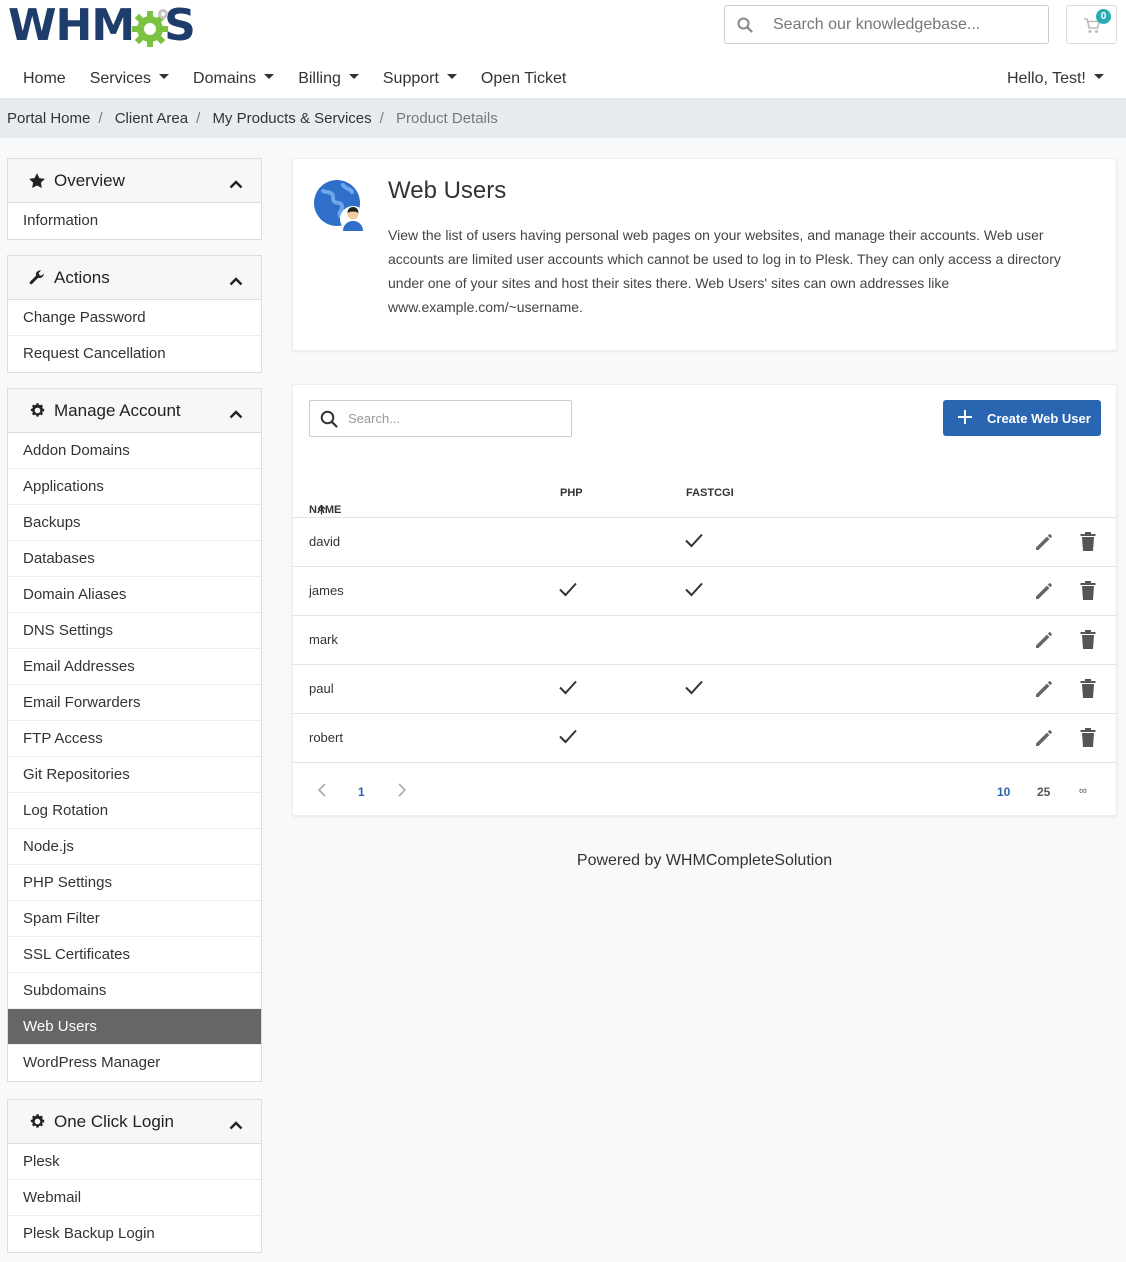 This screenshot has height=1262, width=1126. What do you see at coordinates (134, 487) in the screenshot?
I see `sidebar-item-applications: Applications` at bounding box center [134, 487].